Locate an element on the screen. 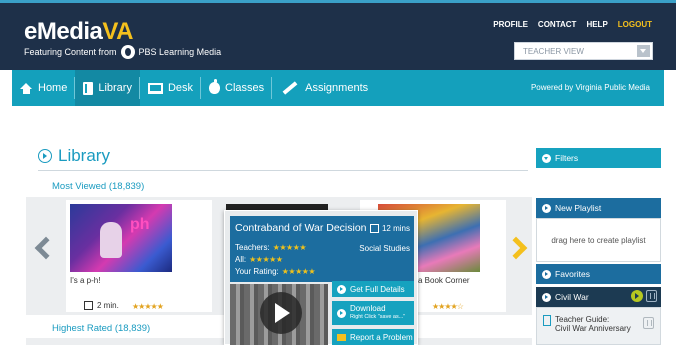 The height and width of the screenshot is (345, 676). playlist-actions is located at coordinates (644, 296).